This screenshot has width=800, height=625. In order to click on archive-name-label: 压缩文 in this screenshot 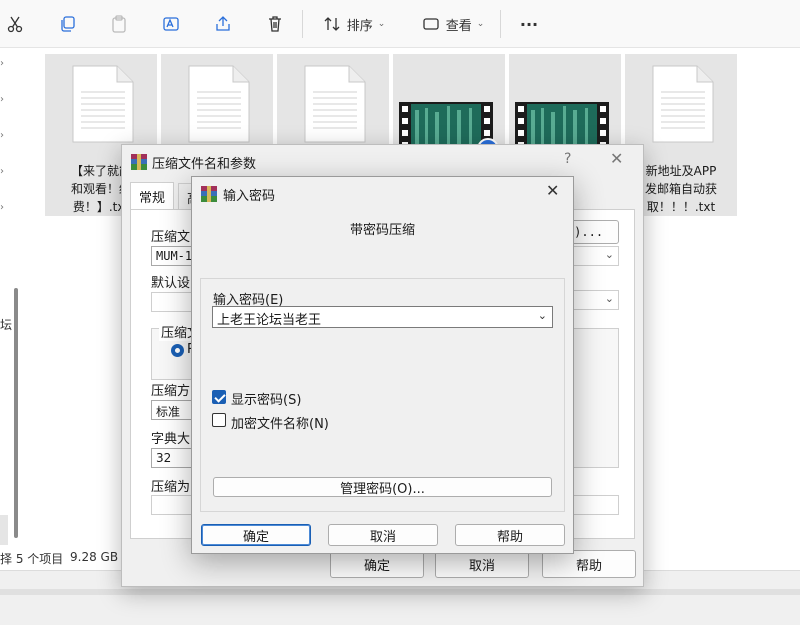, I will do `click(171, 237)`.